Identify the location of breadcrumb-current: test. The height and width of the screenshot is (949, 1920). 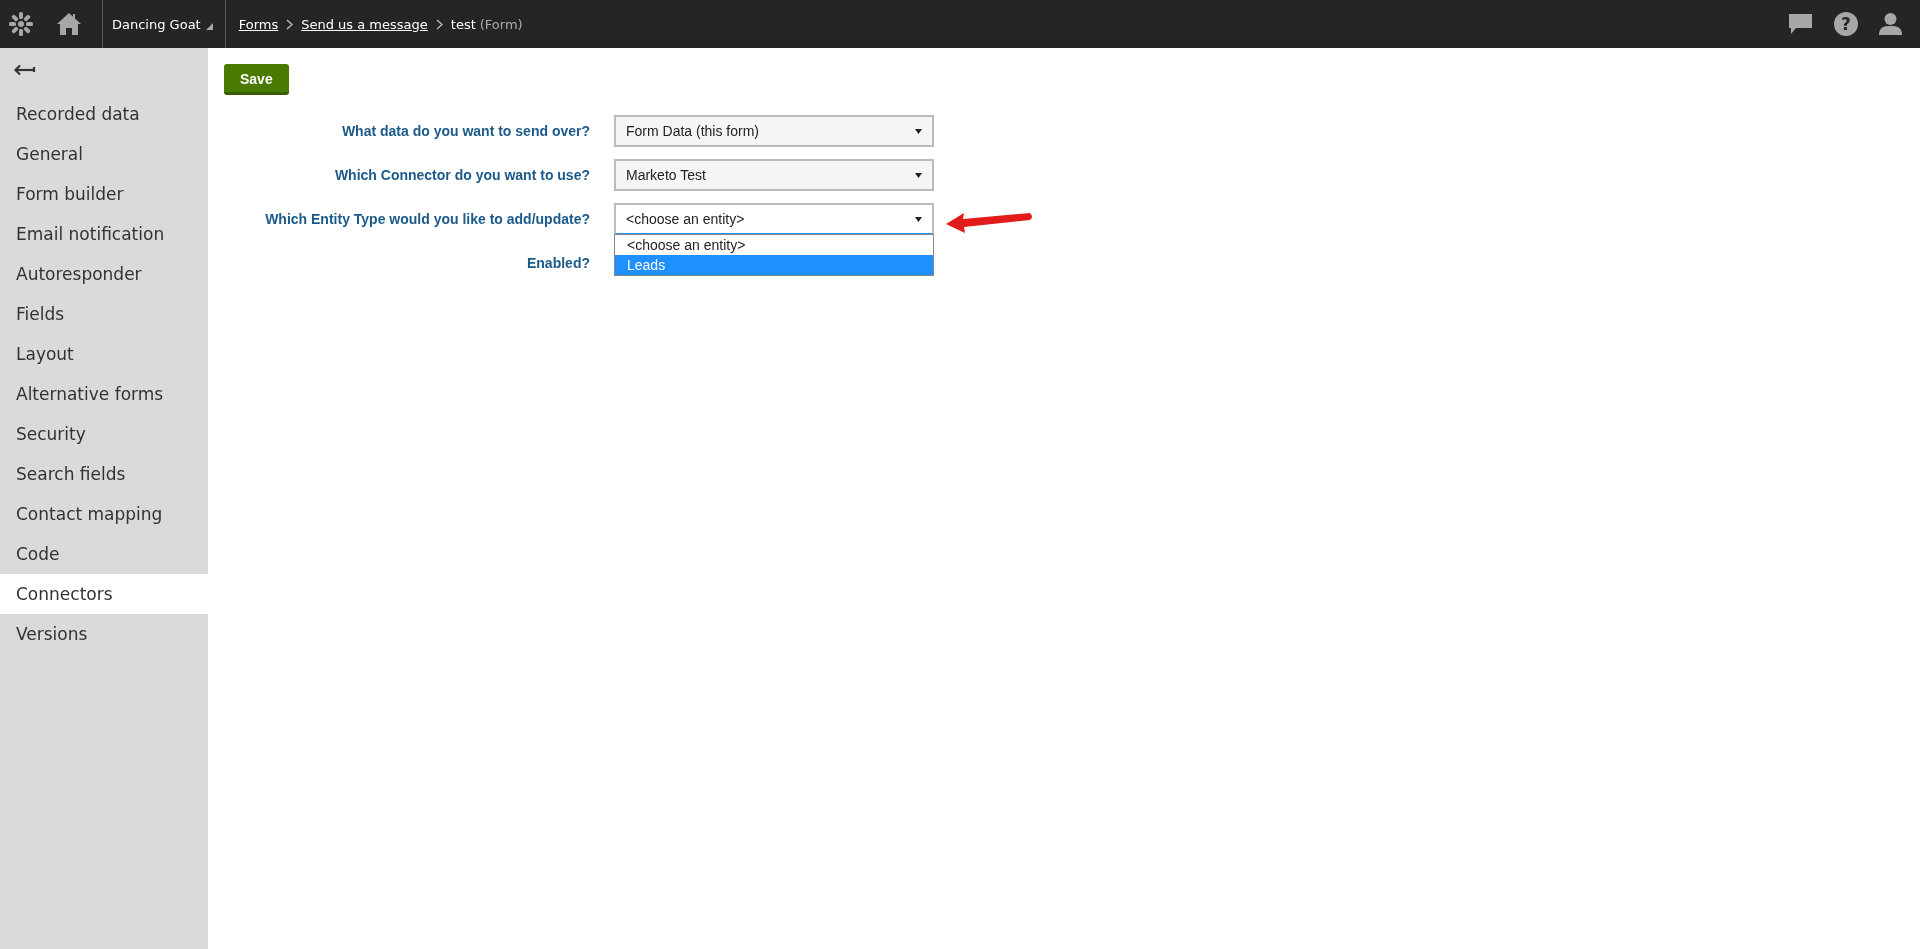
(463, 24).